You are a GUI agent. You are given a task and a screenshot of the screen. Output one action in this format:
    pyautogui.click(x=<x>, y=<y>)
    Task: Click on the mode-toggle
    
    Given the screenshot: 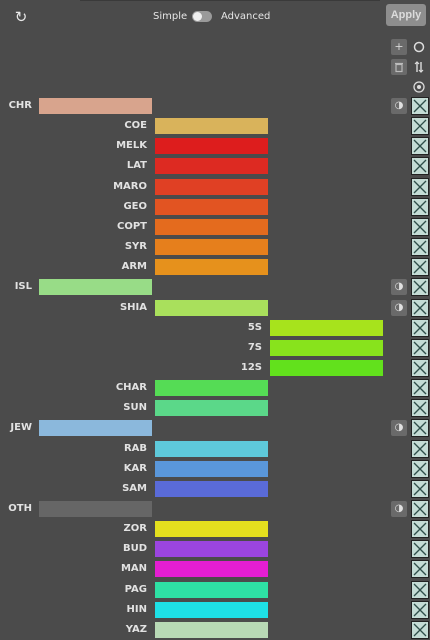 What is the action you would take?
    pyautogui.click(x=202, y=16)
    